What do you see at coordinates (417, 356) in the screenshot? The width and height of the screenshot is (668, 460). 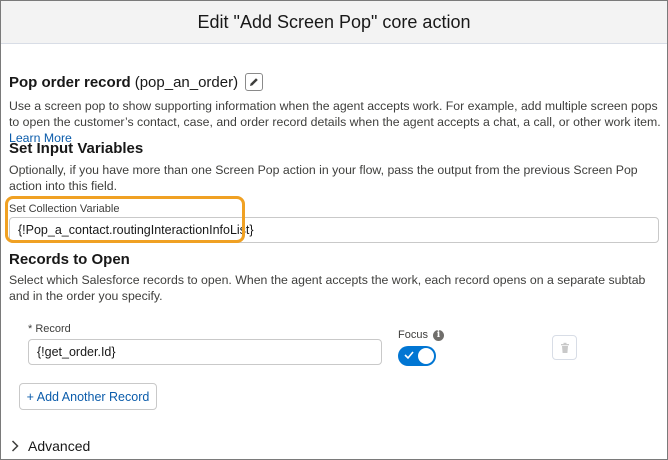 I see `focus-toggle` at bounding box center [417, 356].